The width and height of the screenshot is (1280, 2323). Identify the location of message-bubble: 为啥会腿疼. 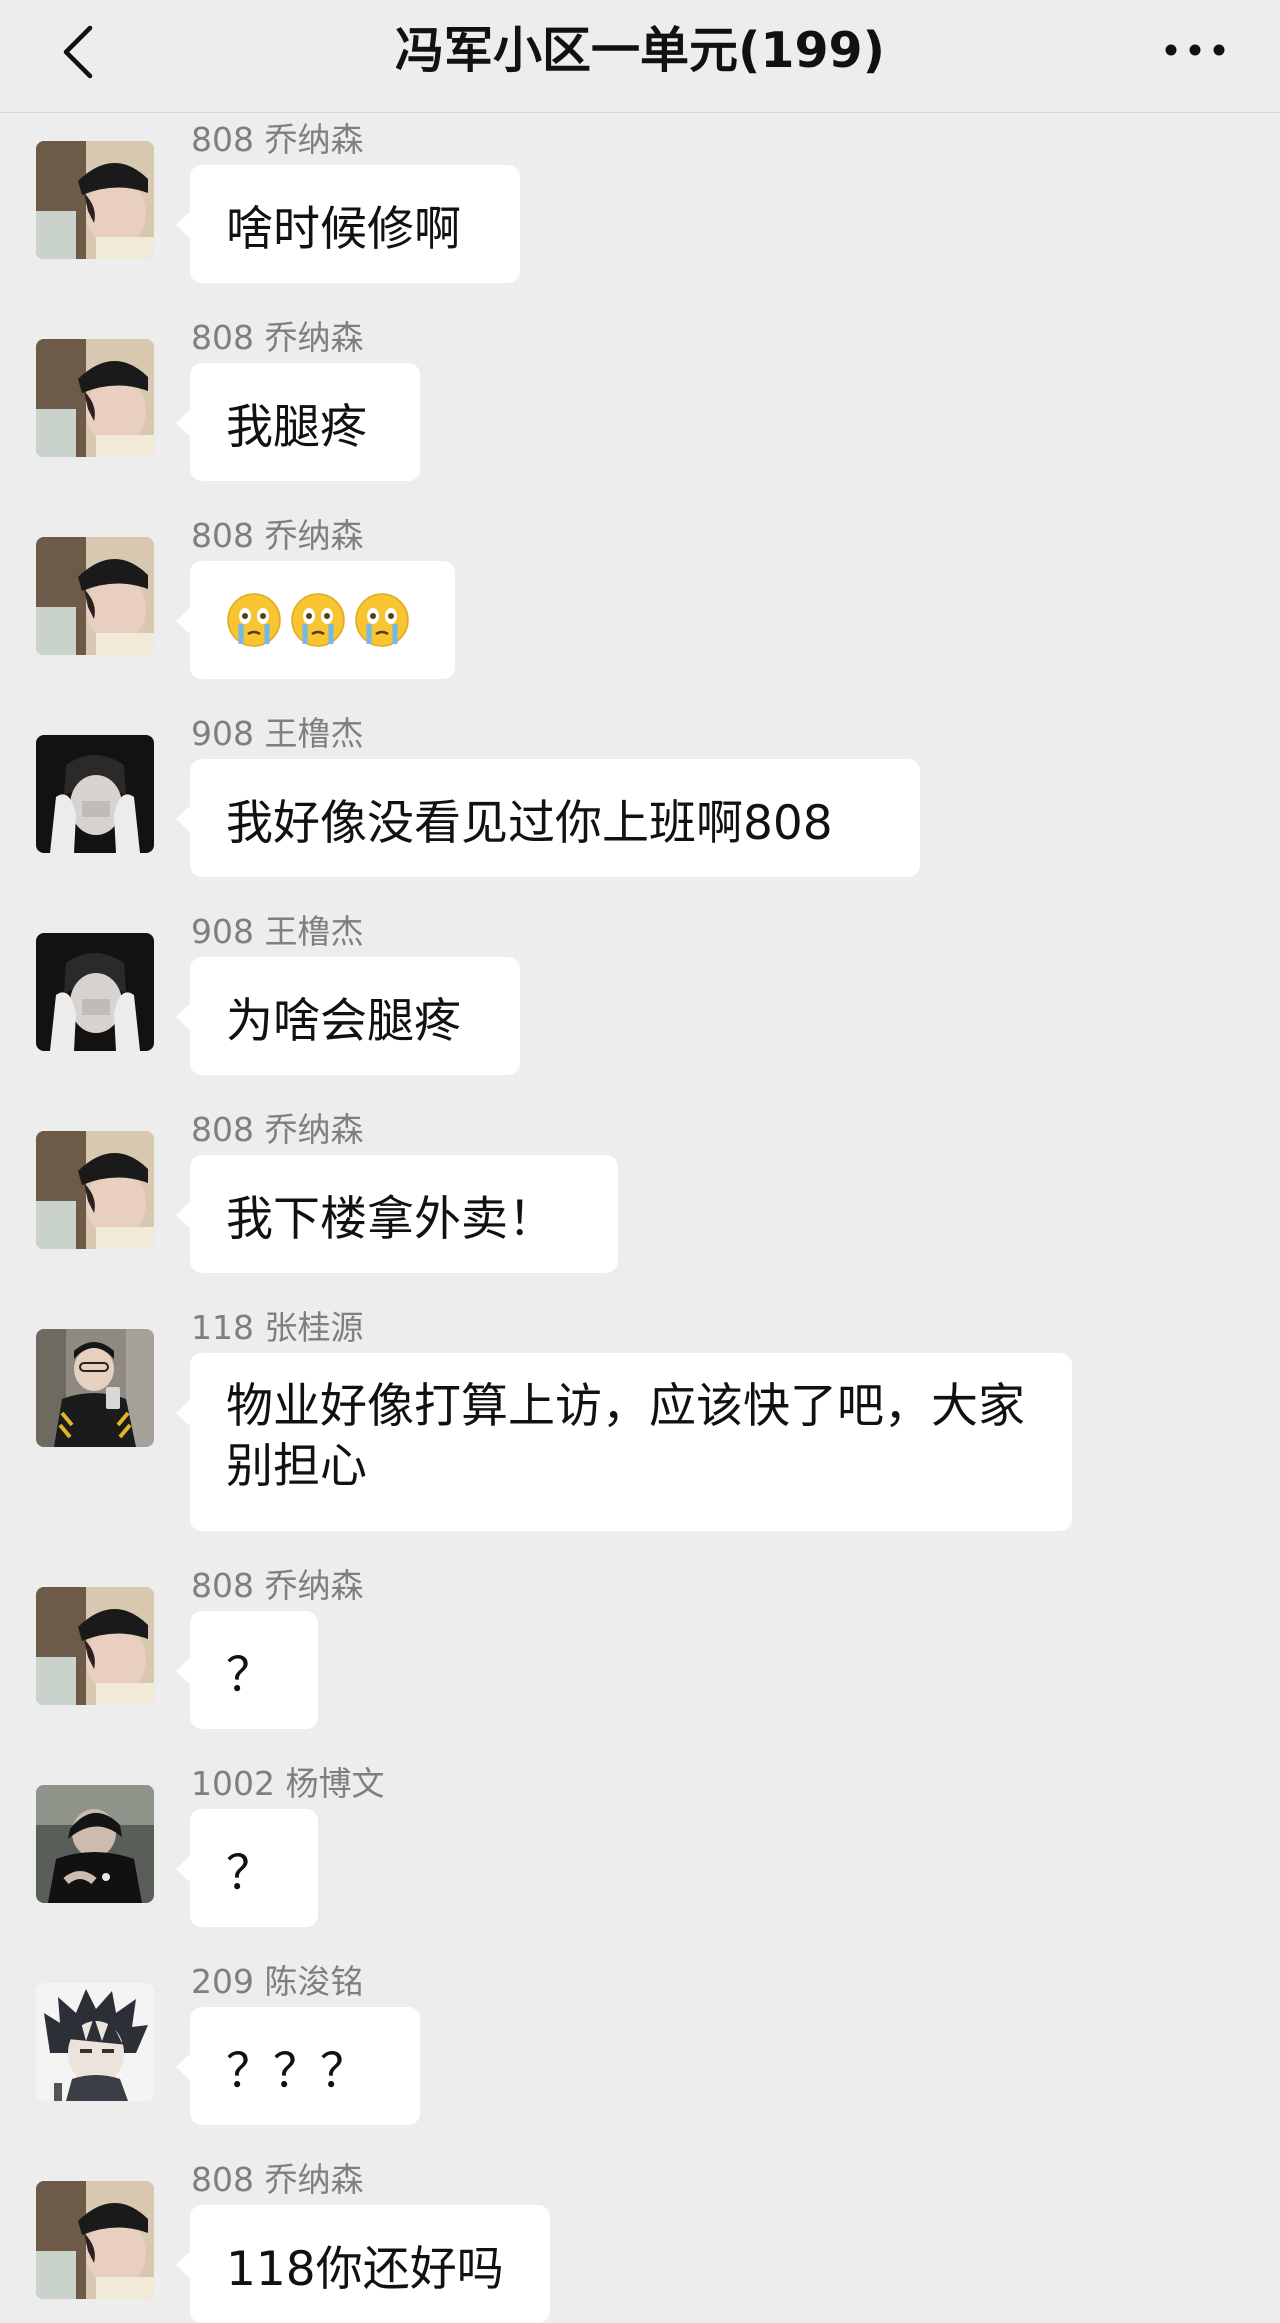
(348, 1016).